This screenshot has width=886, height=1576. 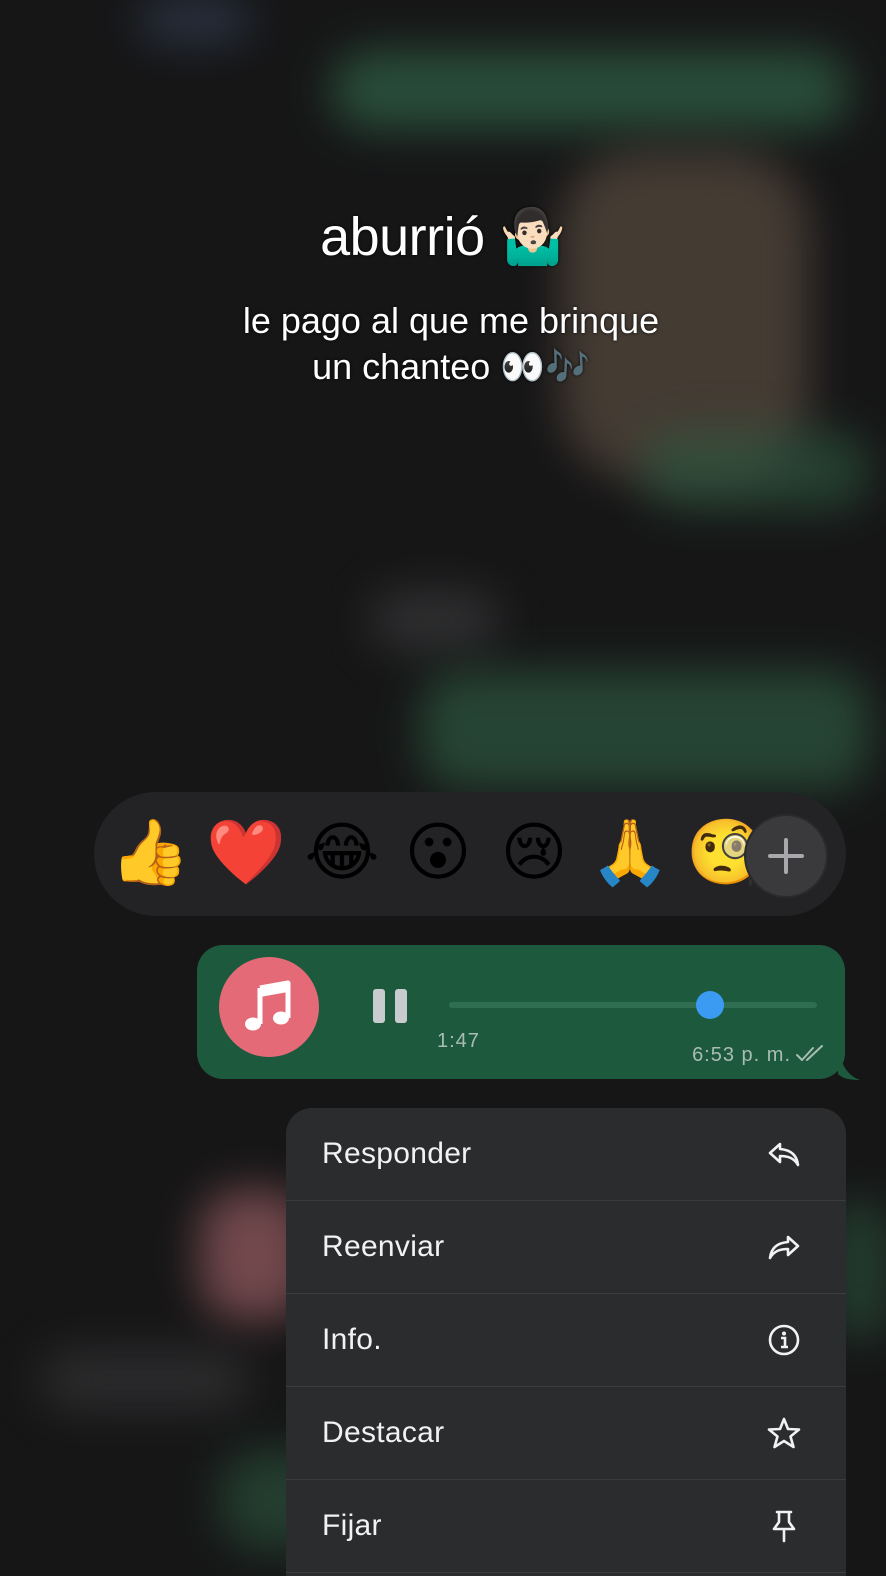 I want to click on menu-item-reply: Responder, so click(x=566, y=1154).